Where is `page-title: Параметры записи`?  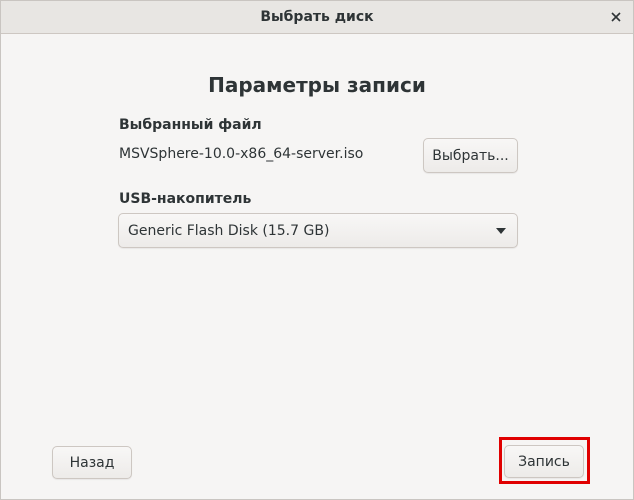
page-title: Параметры записи is located at coordinates (317, 85).